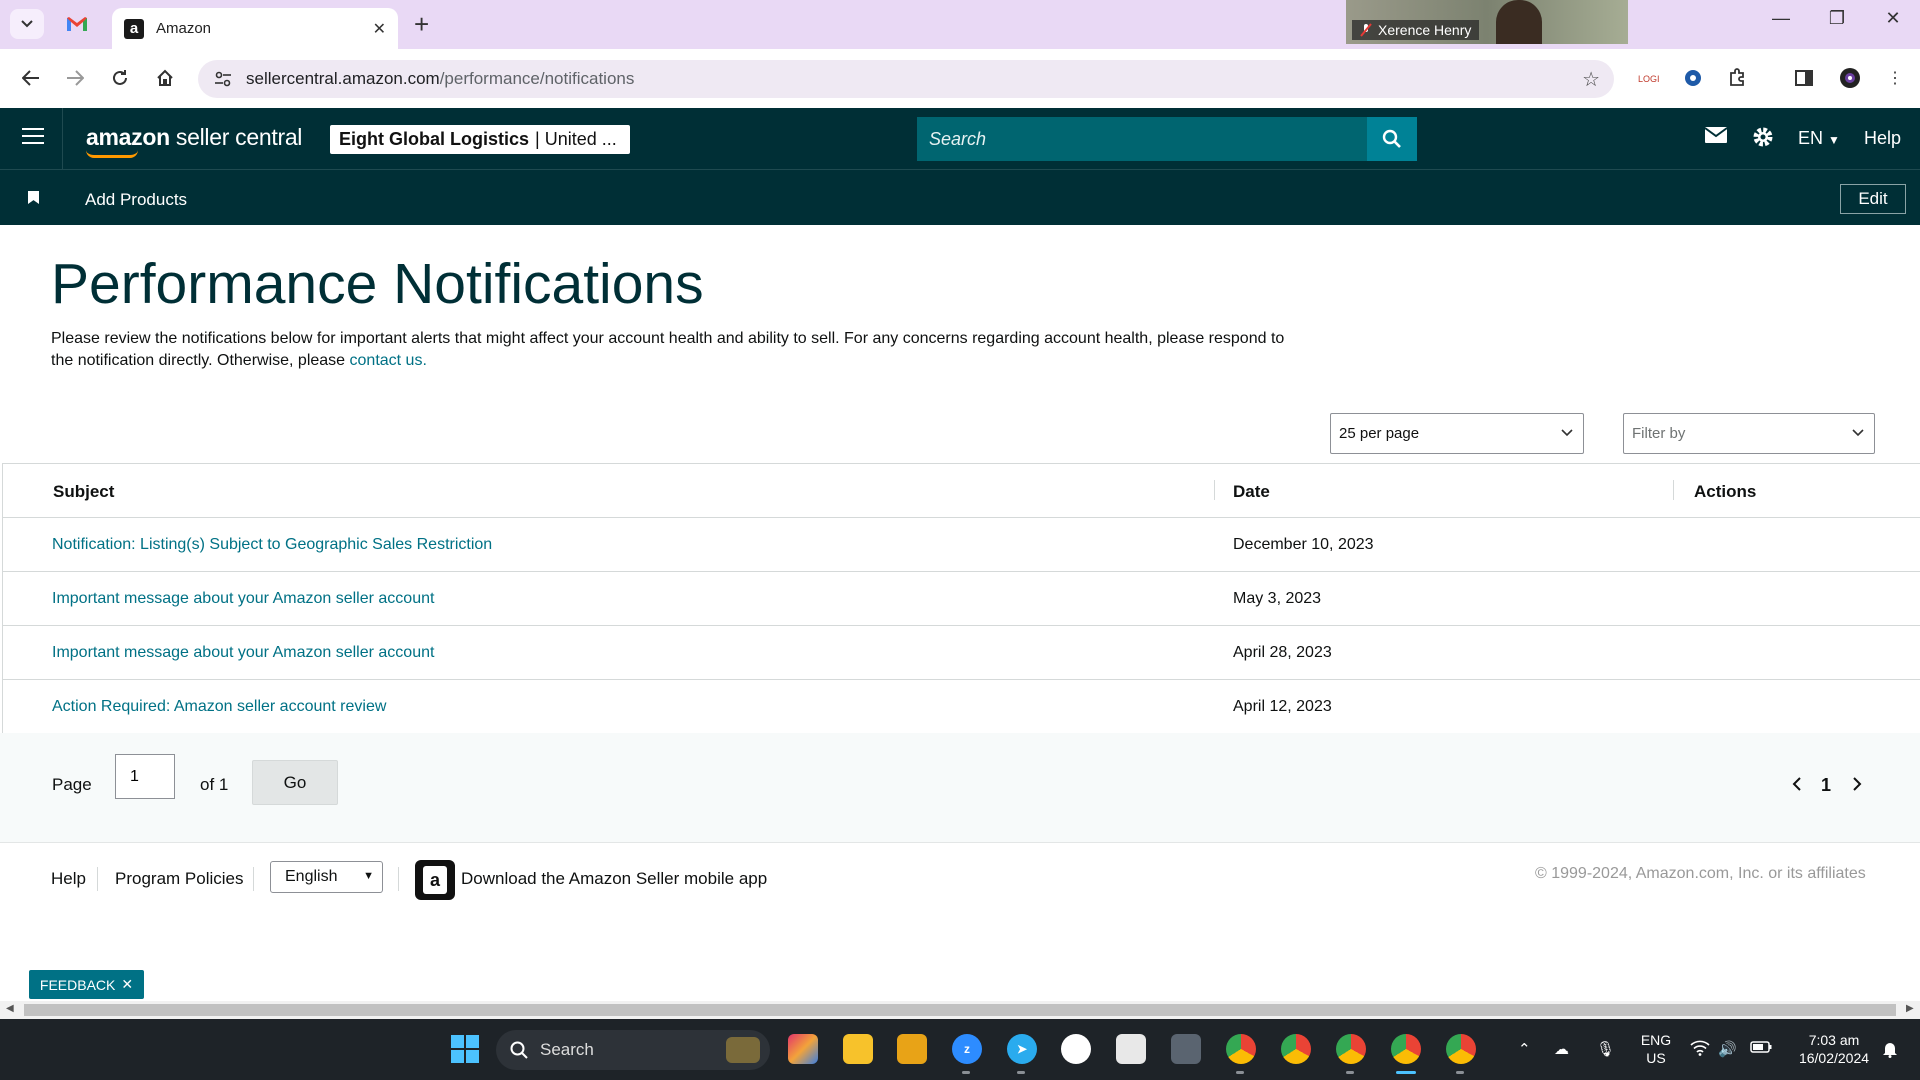 This screenshot has height=1080, width=1920. What do you see at coordinates (1186, 1049) in the screenshot?
I see `calculator-icon` at bounding box center [1186, 1049].